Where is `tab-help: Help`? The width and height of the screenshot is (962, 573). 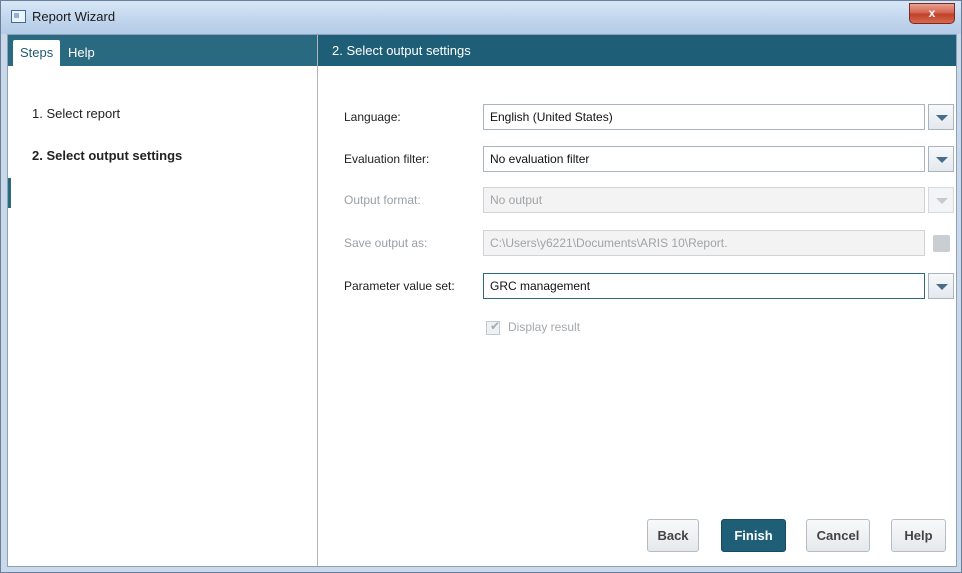
tab-help: Help is located at coordinates (81, 53).